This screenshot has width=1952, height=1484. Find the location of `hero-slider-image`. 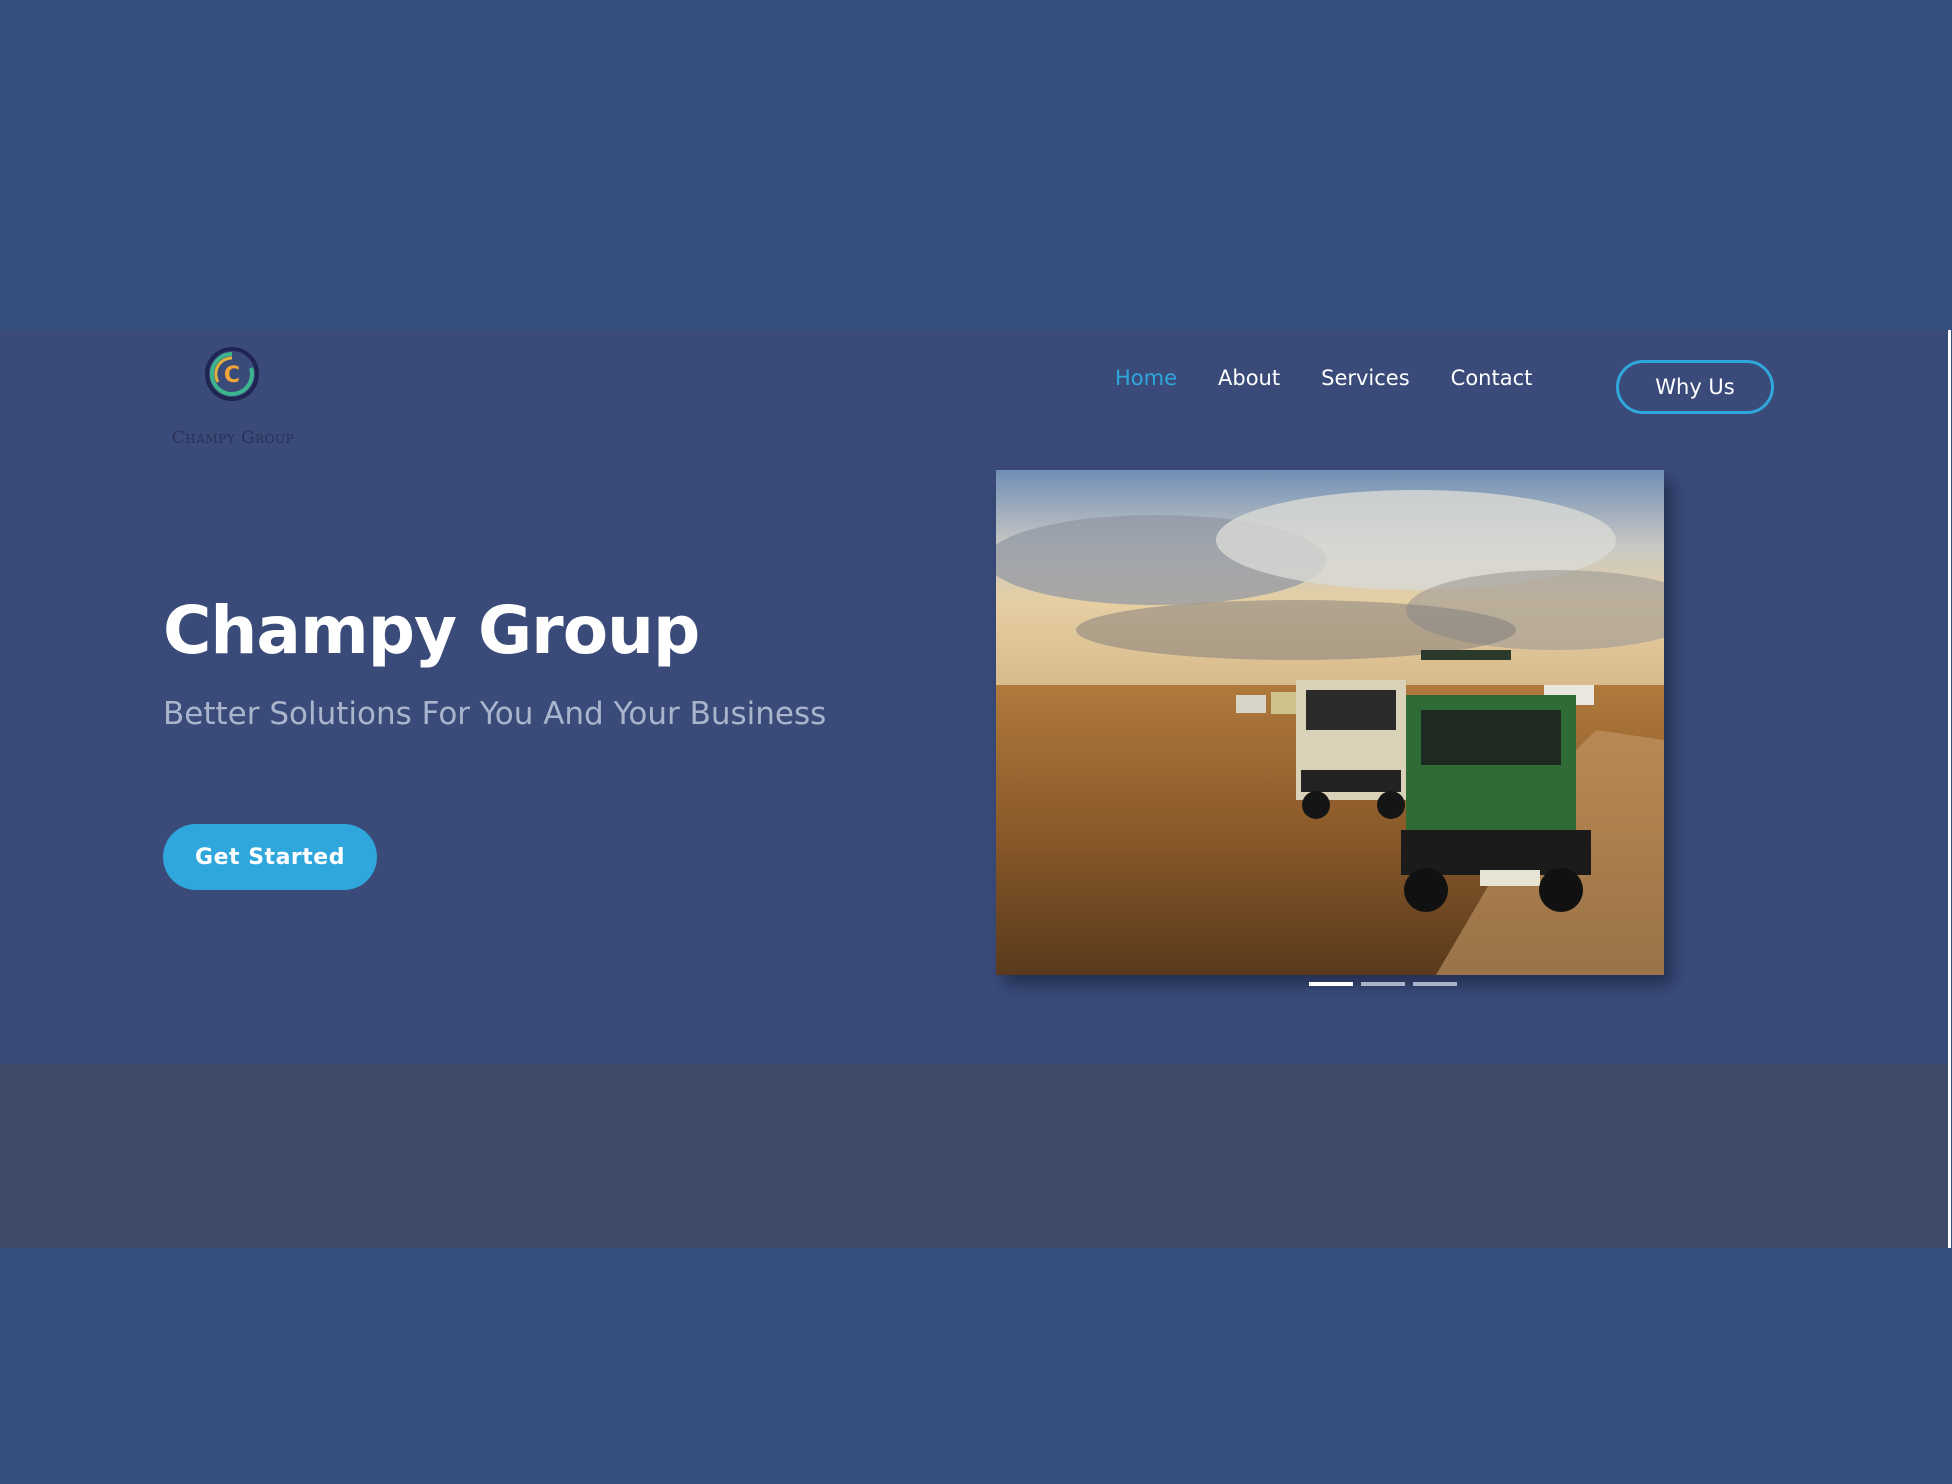

hero-slider-image is located at coordinates (1330, 722).